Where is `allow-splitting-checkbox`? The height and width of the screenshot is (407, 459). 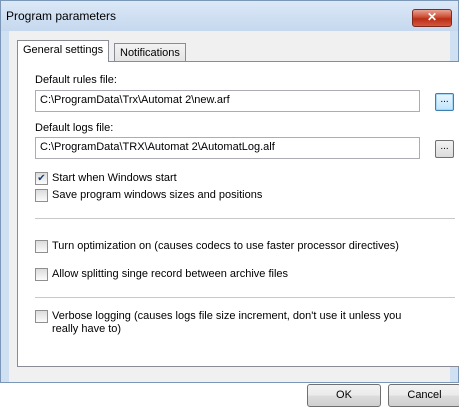
allow-splitting-checkbox is located at coordinates (41, 274).